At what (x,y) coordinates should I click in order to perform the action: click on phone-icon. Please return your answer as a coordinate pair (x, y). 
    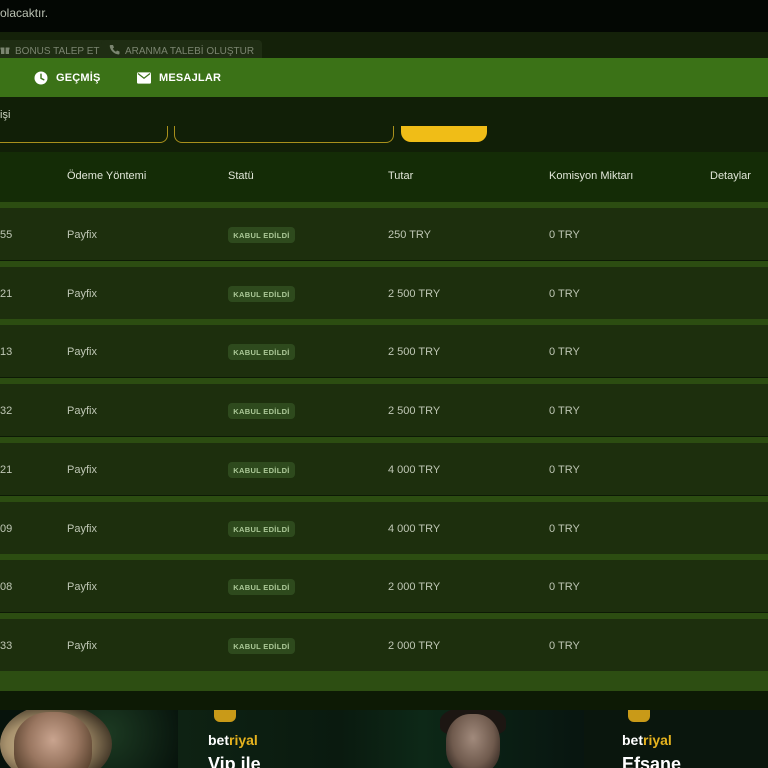
    Looking at the image, I should click on (114, 51).